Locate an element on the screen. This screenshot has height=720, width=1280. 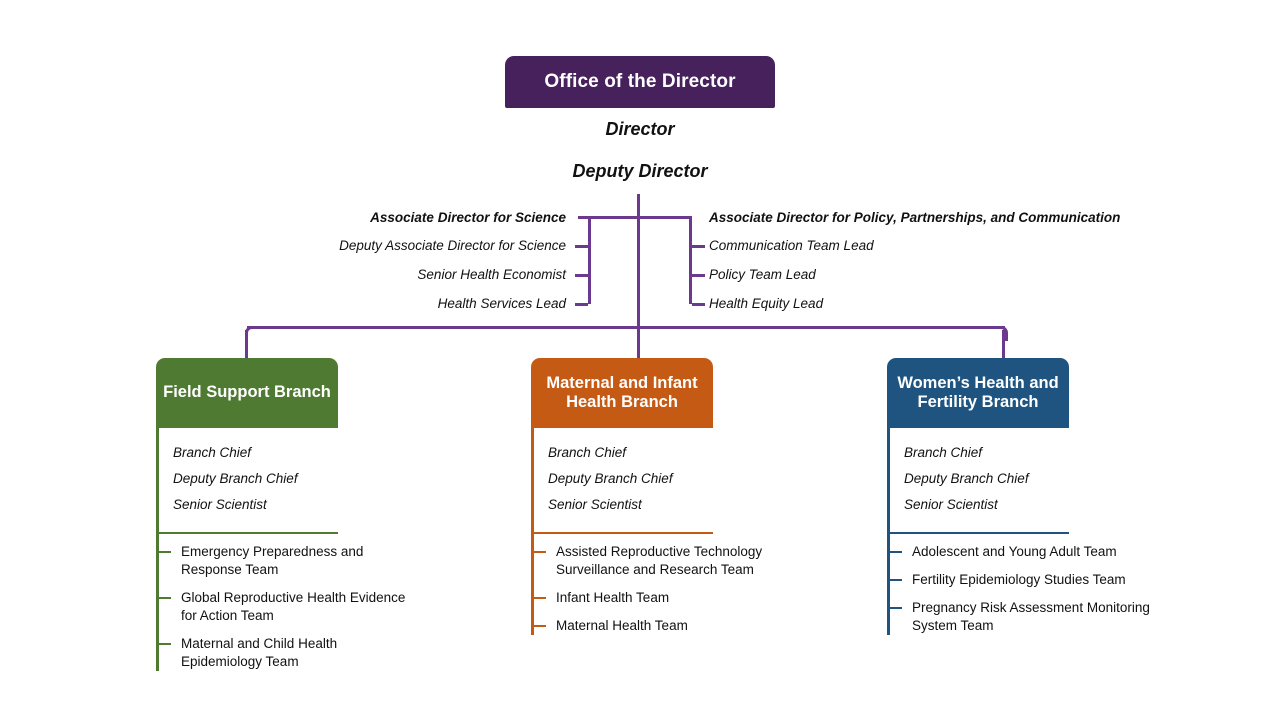
branch-header: Field Support Branch is located at coordinates (247, 393).